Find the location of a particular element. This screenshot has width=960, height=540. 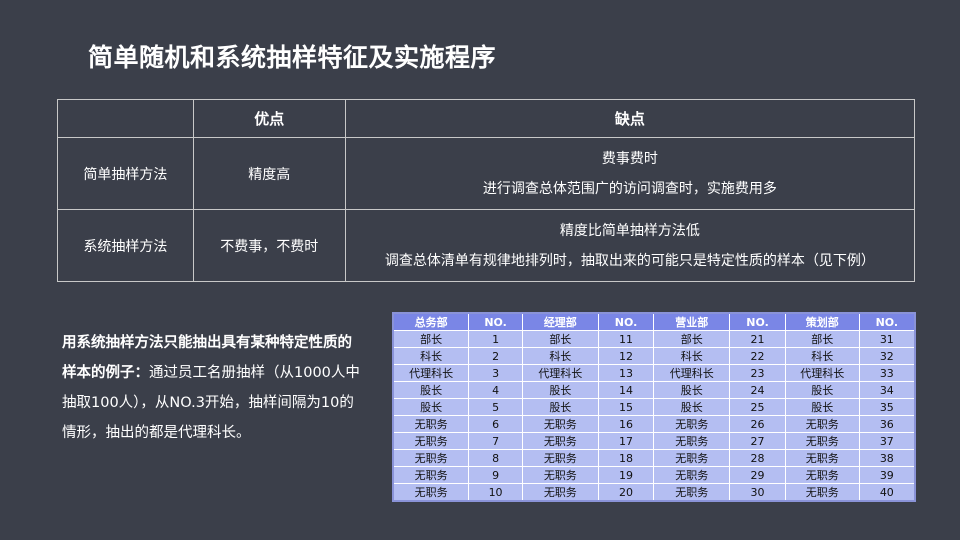

cons-systematic-line-1: 精度比简单抽样方法低 is located at coordinates (629, 230).